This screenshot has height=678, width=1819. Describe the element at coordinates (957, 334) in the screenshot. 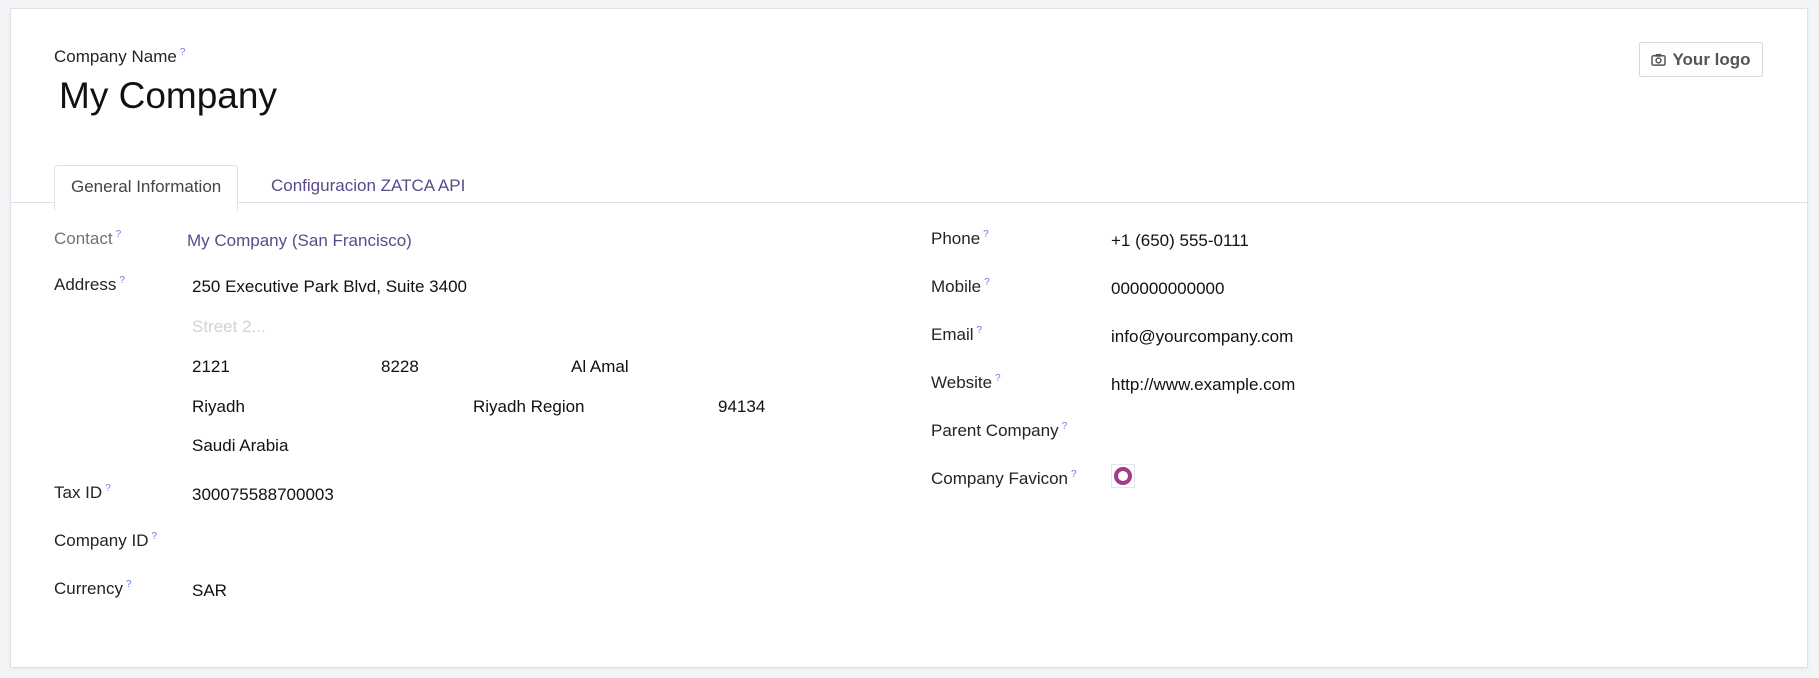

I see `email-label: Email?` at that location.